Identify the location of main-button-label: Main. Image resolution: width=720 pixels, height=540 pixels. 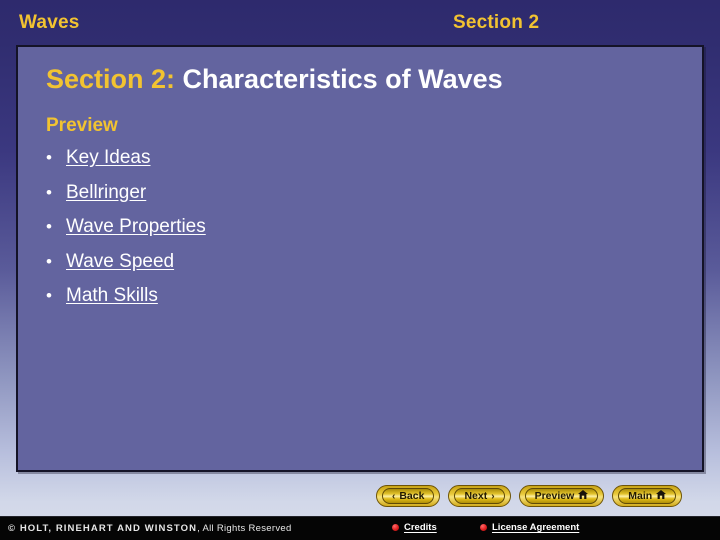
(640, 496).